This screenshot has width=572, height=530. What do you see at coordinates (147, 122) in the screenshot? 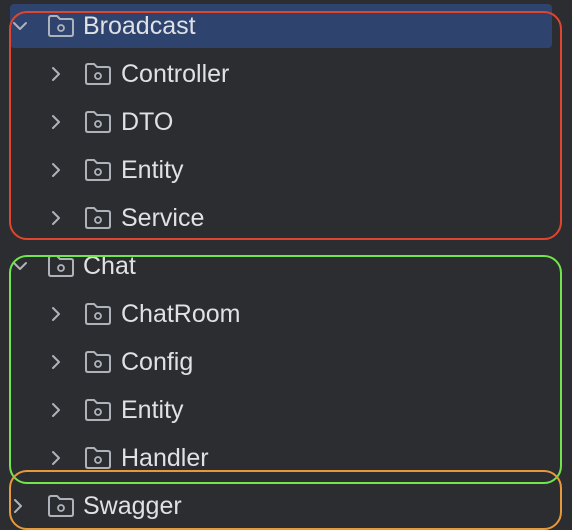
I see `tree-node-label: DTO` at bounding box center [147, 122].